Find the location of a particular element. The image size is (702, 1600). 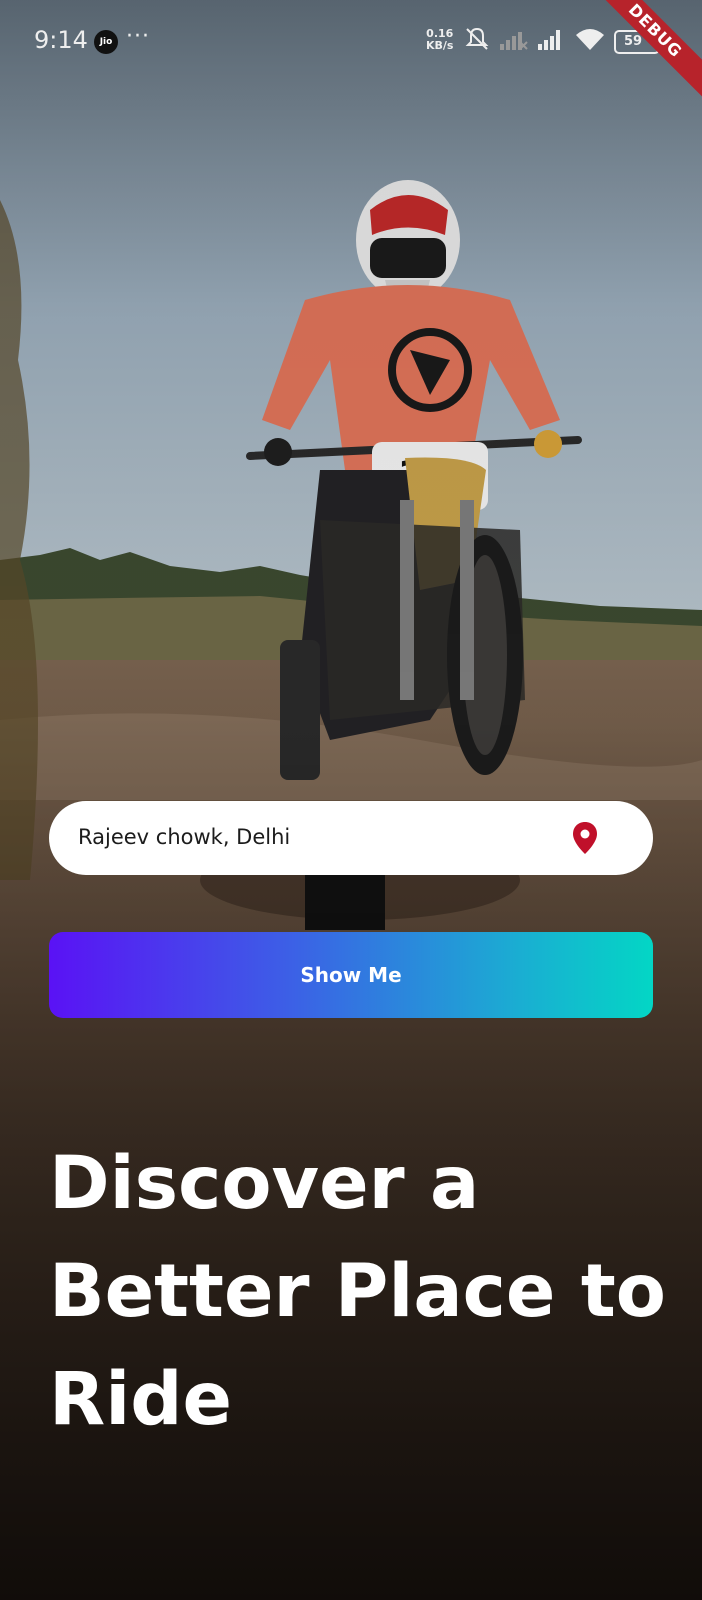

wifi-icon is located at coordinates (590, 39).